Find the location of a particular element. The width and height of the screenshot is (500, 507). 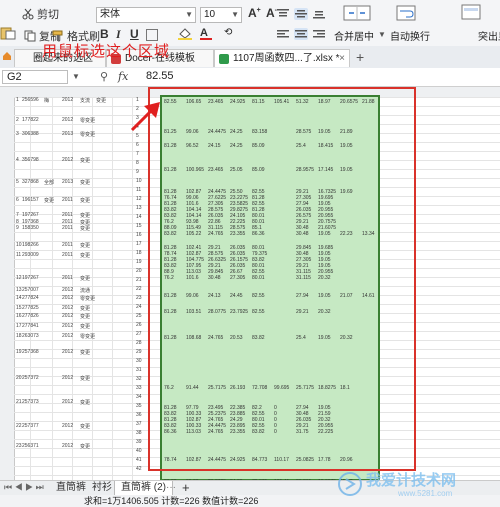

table-cell: 263073 is located at coordinates (30, 336).